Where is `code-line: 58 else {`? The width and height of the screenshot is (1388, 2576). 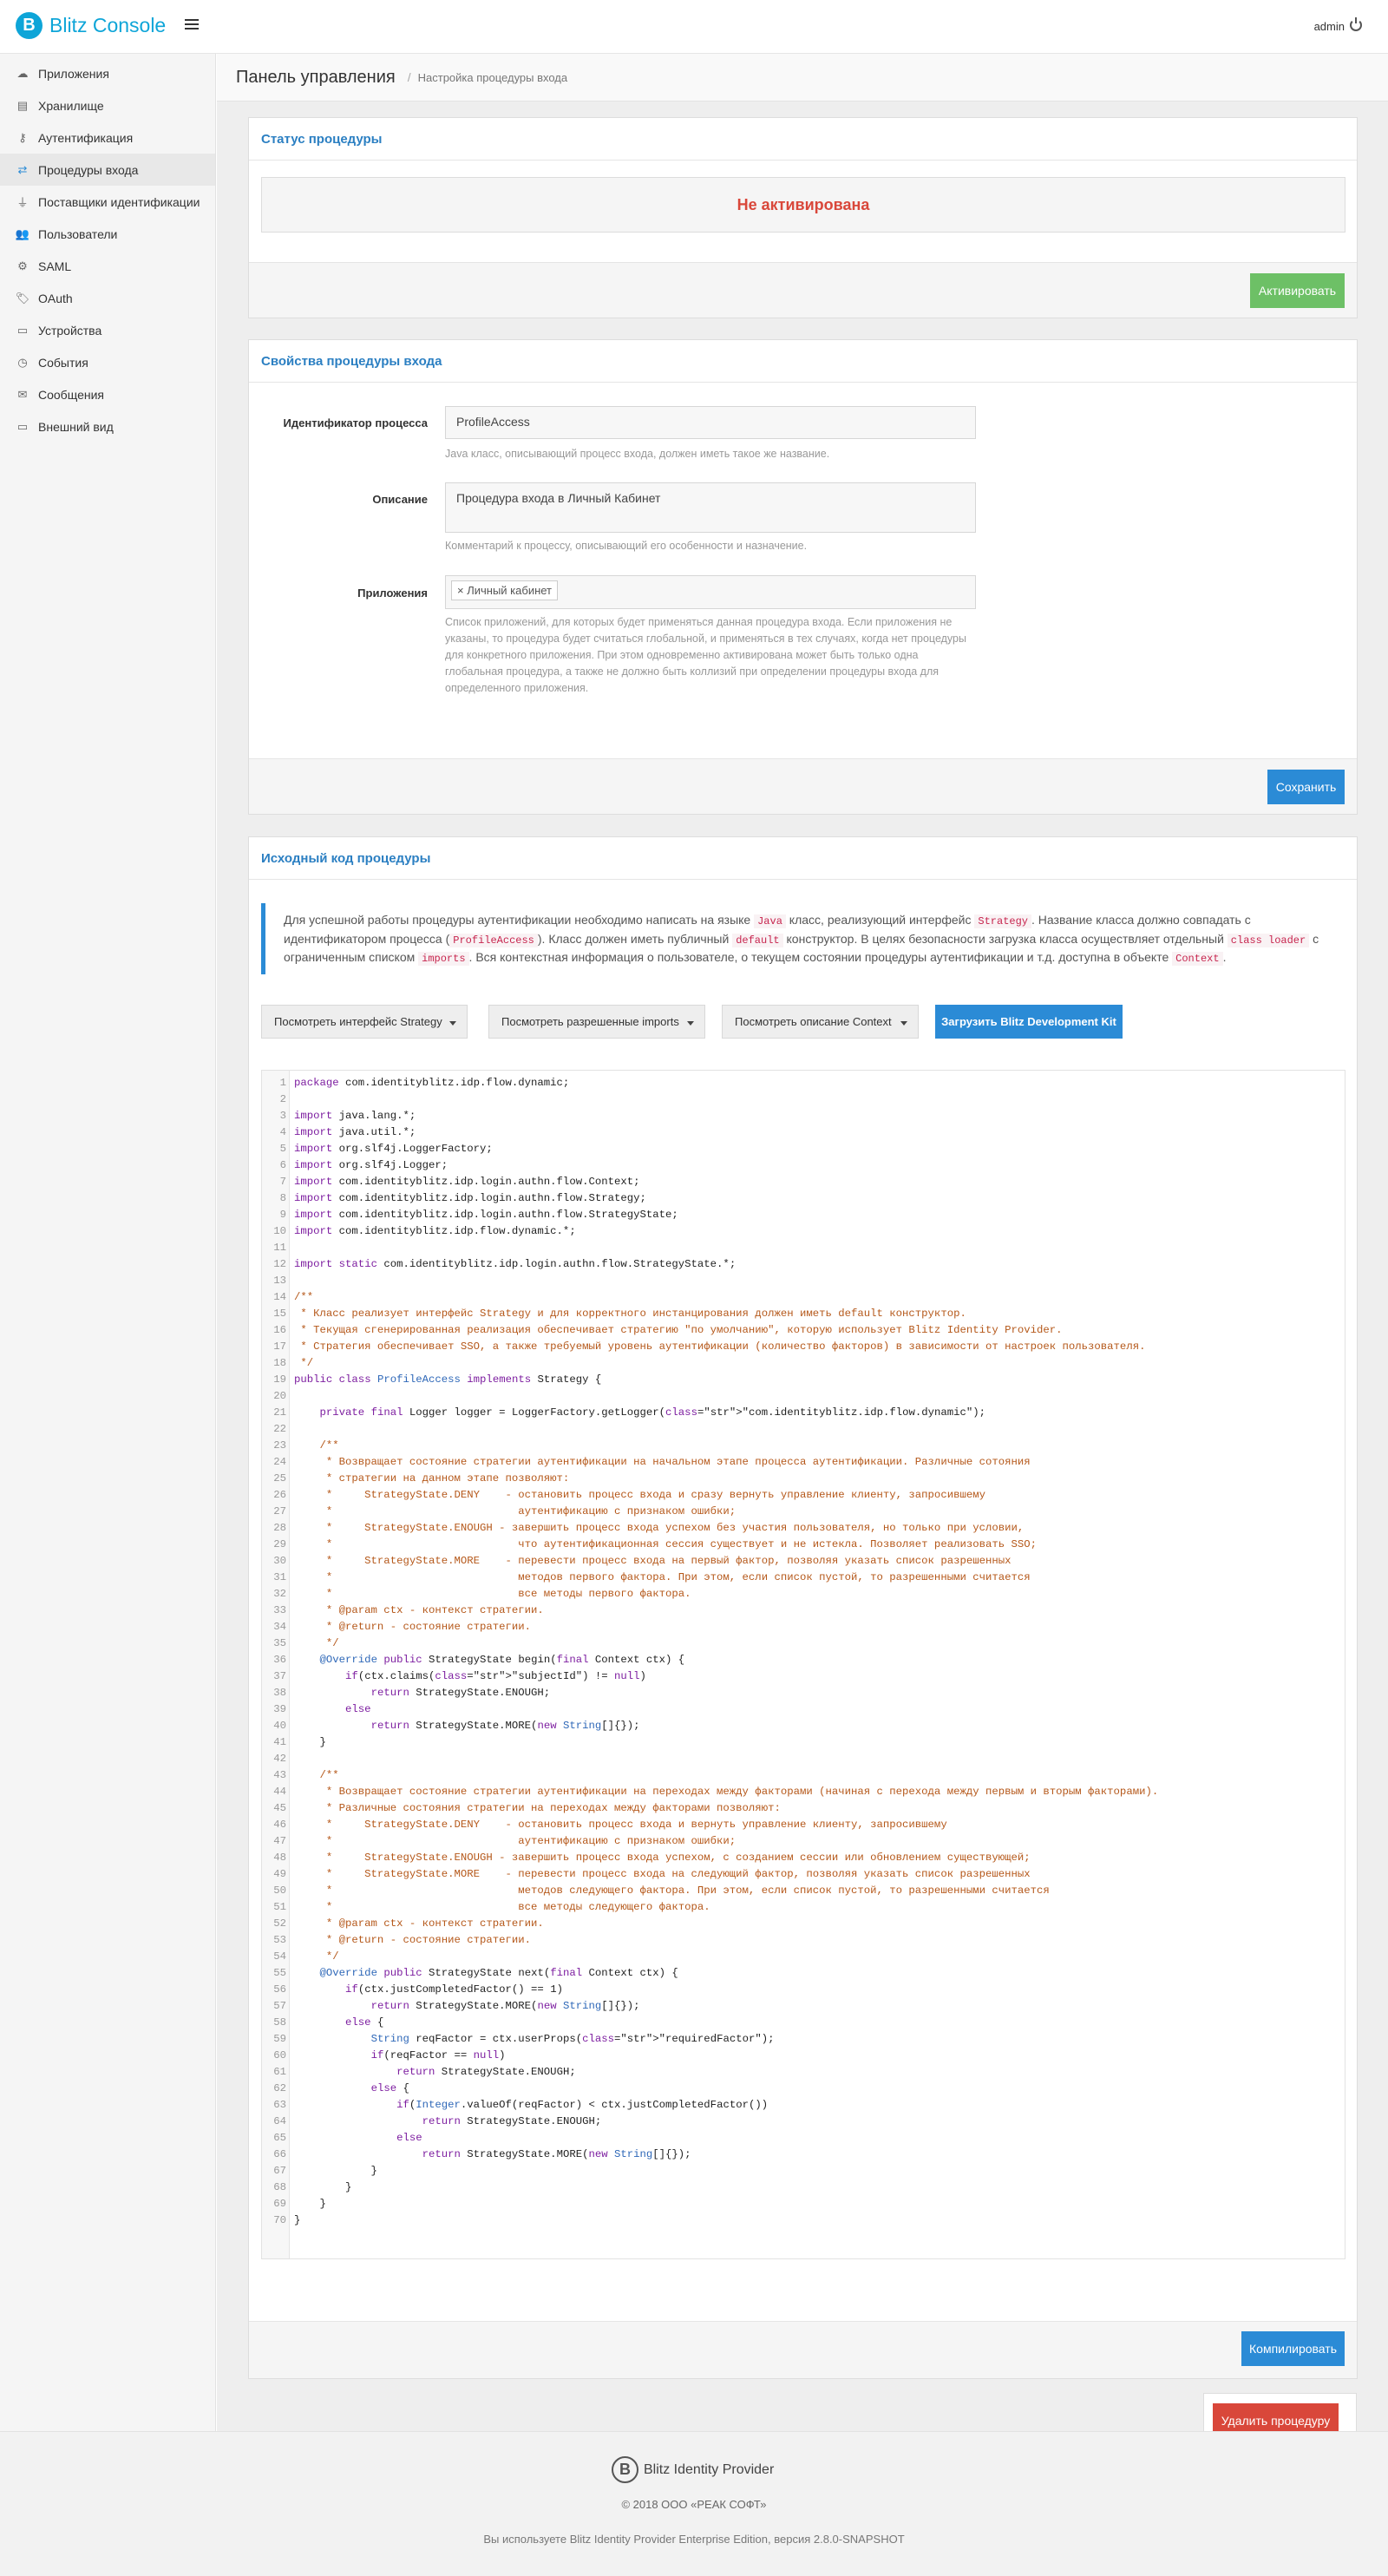 code-line: 58 else { is located at coordinates (809, 2023).